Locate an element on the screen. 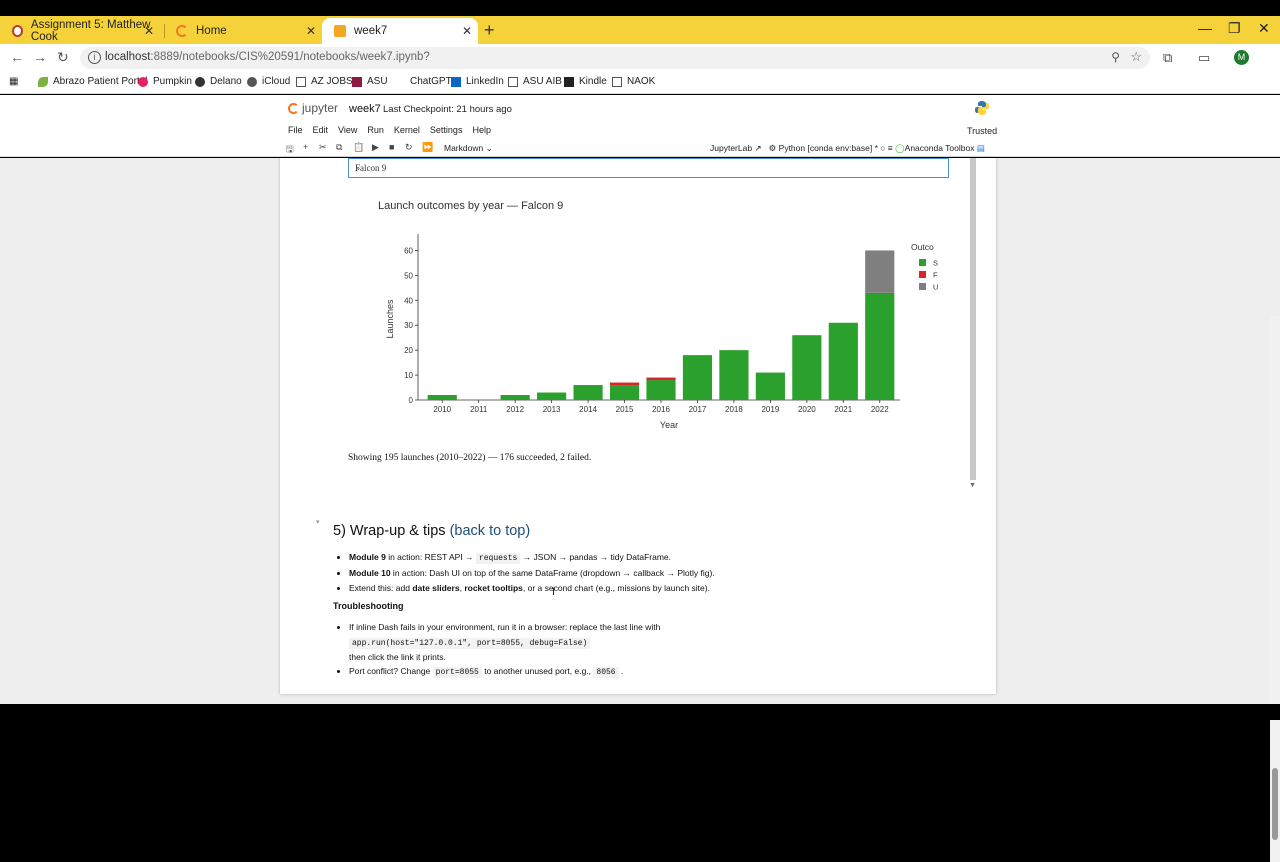 Image resolution: width=1280 pixels, height=862 pixels. scroll-down-icon: ▼ is located at coordinates (972, 485).